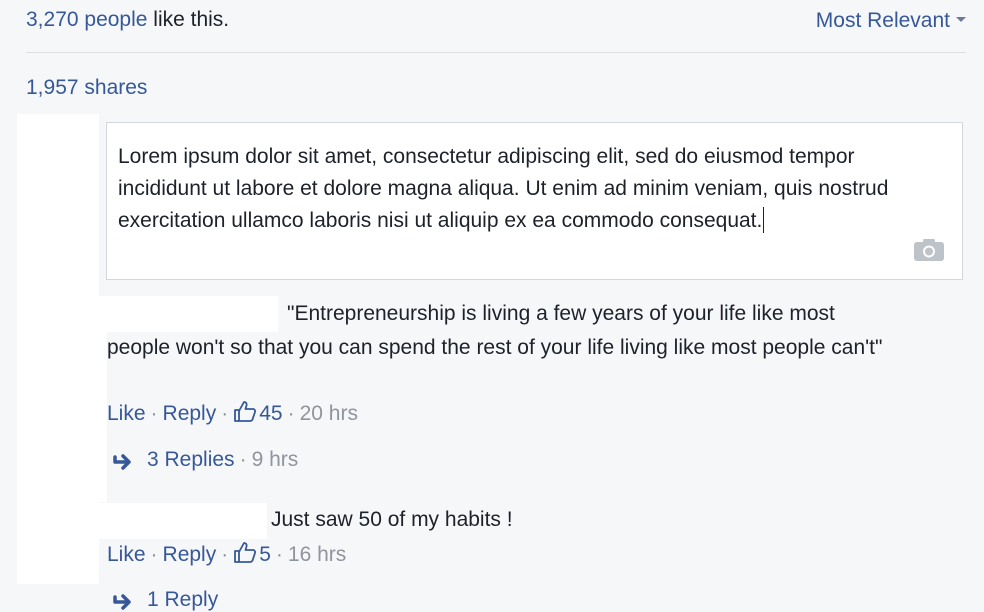 This screenshot has height=612, width=984. I want to click on likes-summary: 3,270 people like this., so click(127, 20).